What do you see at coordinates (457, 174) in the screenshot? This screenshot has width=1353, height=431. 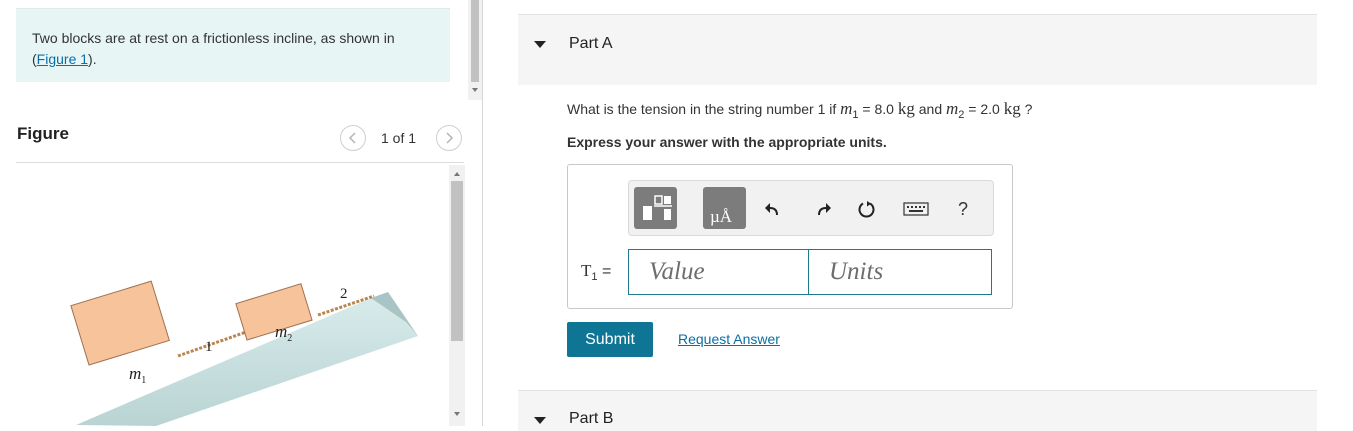 I see `scroll-up-icon` at bounding box center [457, 174].